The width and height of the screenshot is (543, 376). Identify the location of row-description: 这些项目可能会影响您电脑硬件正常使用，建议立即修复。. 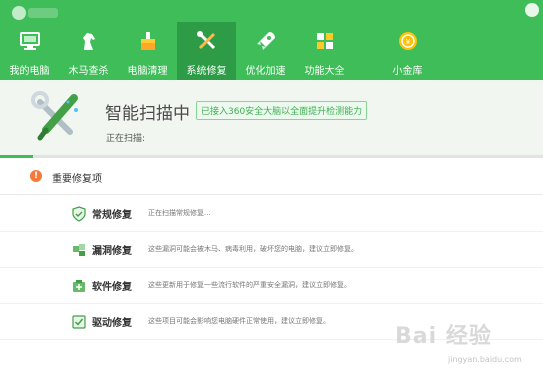
(239, 321).